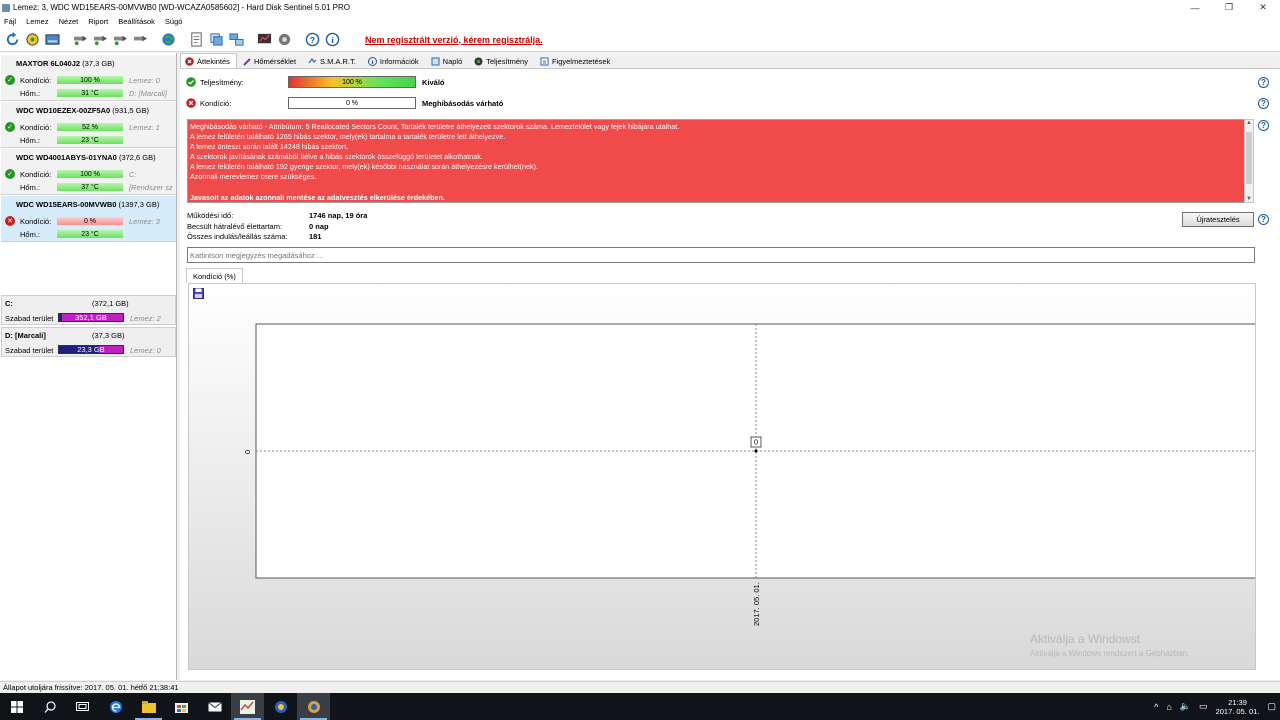 The width and height of the screenshot is (1280, 720). Describe the element at coordinates (145, 318) in the screenshot. I see `partition-disk: Lemez: 2` at that location.